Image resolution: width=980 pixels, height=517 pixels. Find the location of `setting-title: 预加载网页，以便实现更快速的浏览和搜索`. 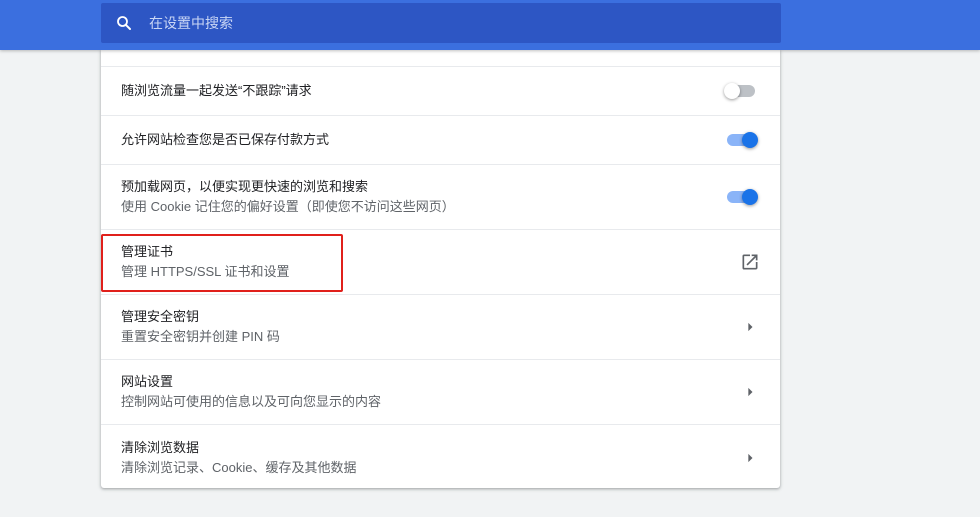

setting-title: 预加载网页，以便实现更快速的浏览和搜索 is located at coordinates (245, 186).